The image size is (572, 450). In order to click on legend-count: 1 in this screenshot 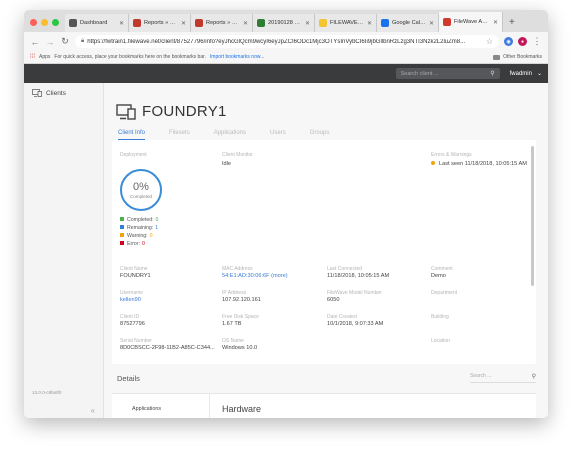, I will do `click(157, 228)`.